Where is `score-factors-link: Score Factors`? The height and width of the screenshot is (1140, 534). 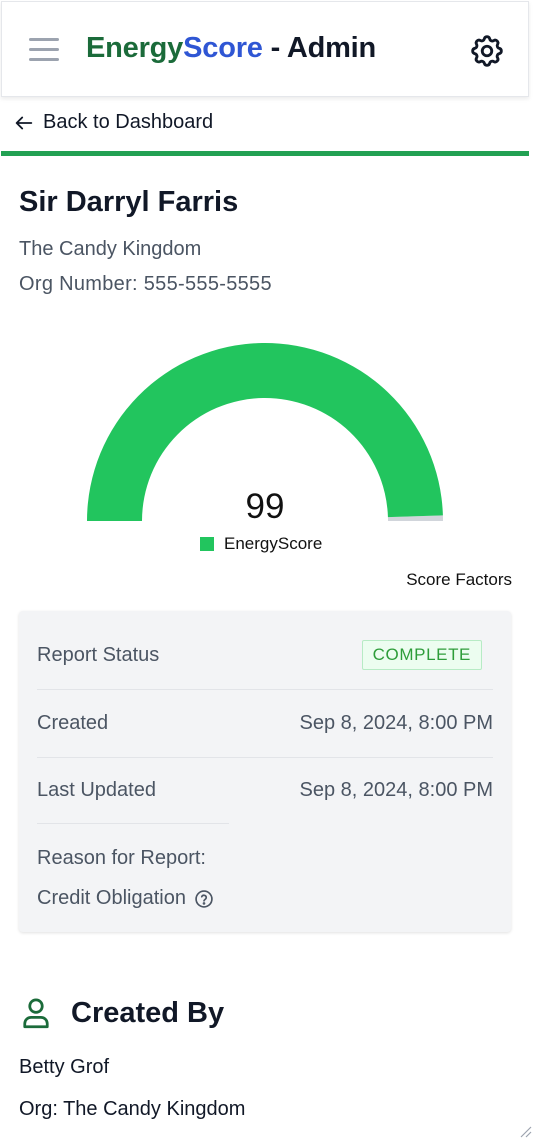 score-factors-link: Score Factors is located at coordinates (459, 580).